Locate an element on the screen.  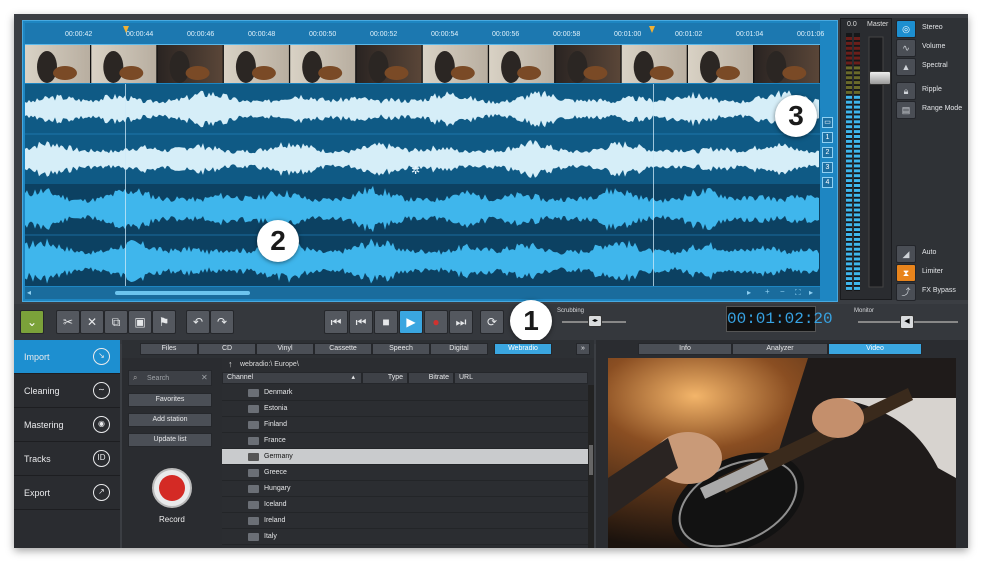
video-thumbnail-strip is located at coordinates (422, 64).